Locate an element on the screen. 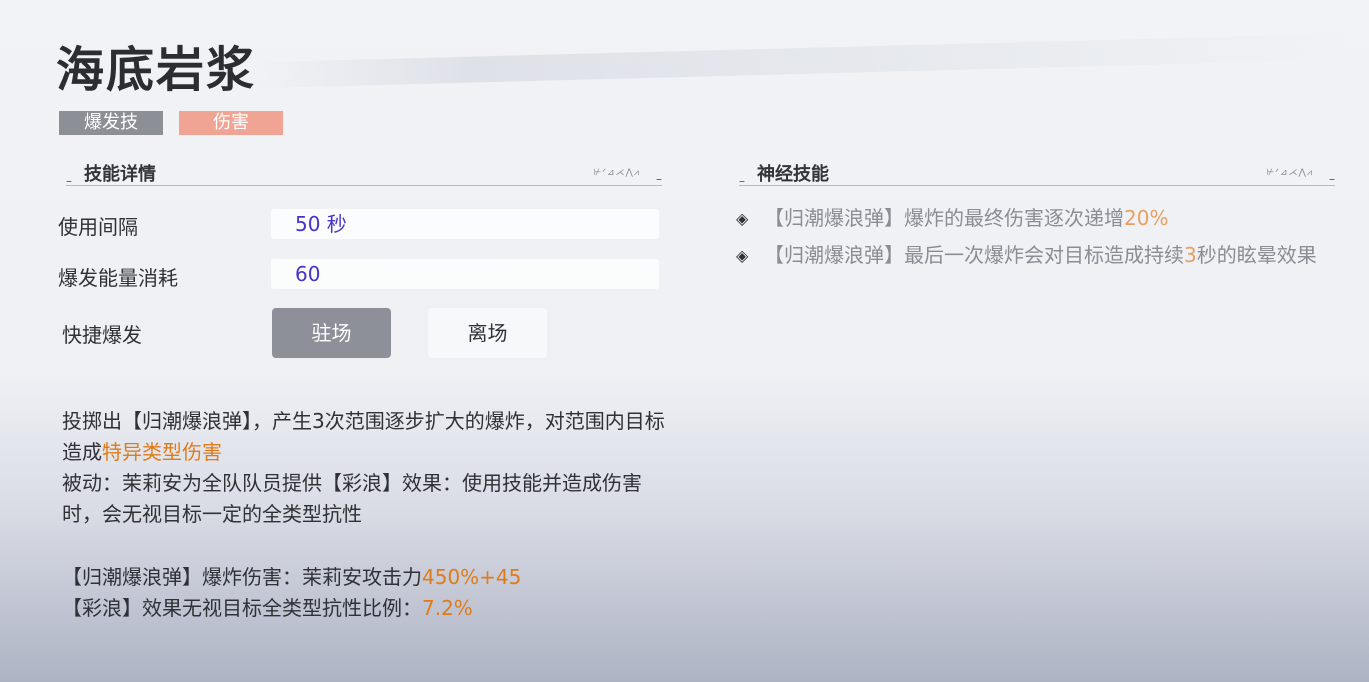  neural-skill-item: ◈ 【归潮爆浪弹】最后一次爆炸会对目标造成持续3秒的眩晕效果 is located at coordinates (1036, 255).